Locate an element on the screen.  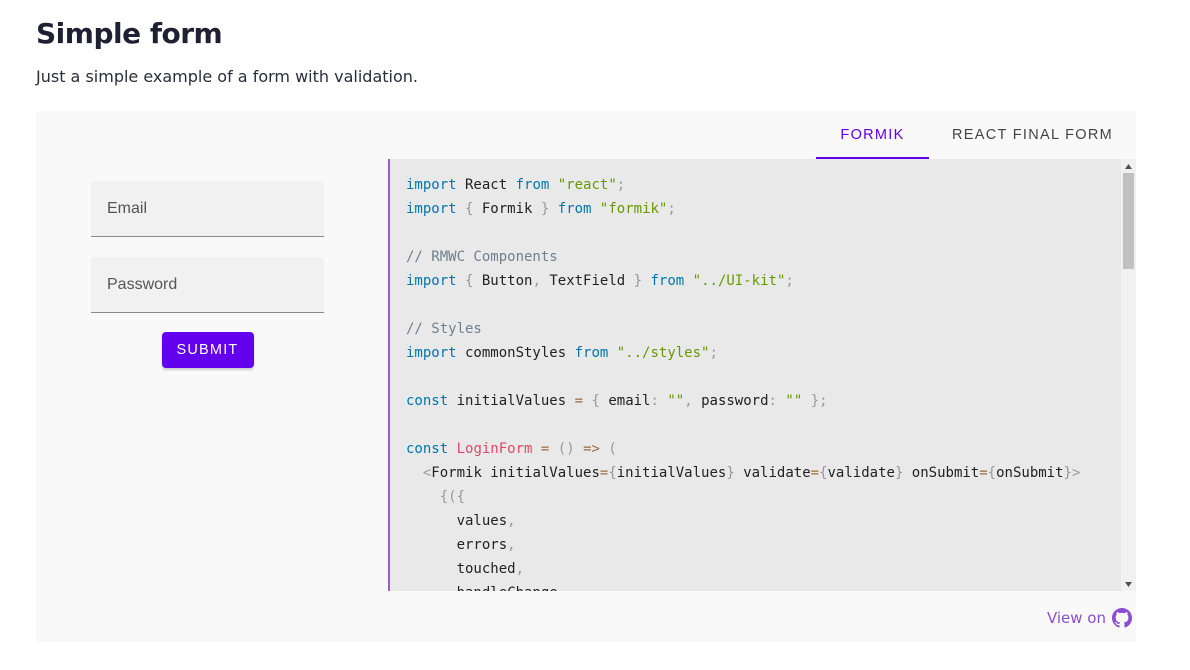
login-form: Submit is located at coordinates (207, 274).